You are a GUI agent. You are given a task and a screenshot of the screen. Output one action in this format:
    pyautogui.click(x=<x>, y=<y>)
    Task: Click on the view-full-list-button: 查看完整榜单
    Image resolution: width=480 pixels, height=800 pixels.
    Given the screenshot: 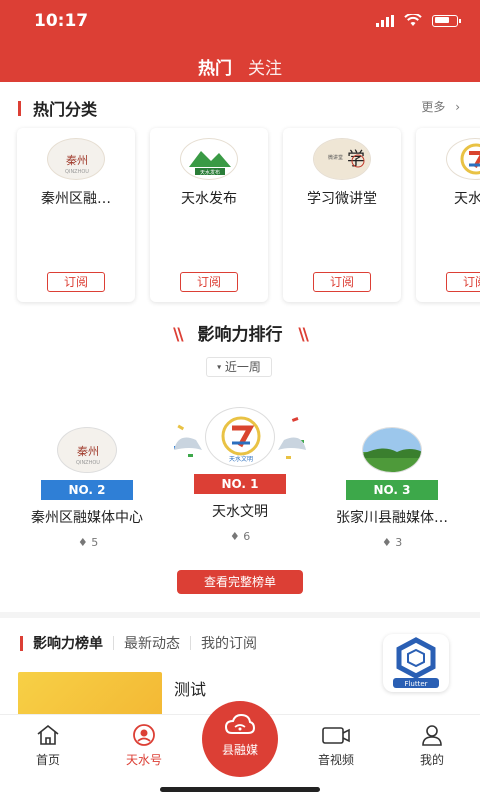 What is the action you would take?
    pyautogui.click(x=240, y=582)
    